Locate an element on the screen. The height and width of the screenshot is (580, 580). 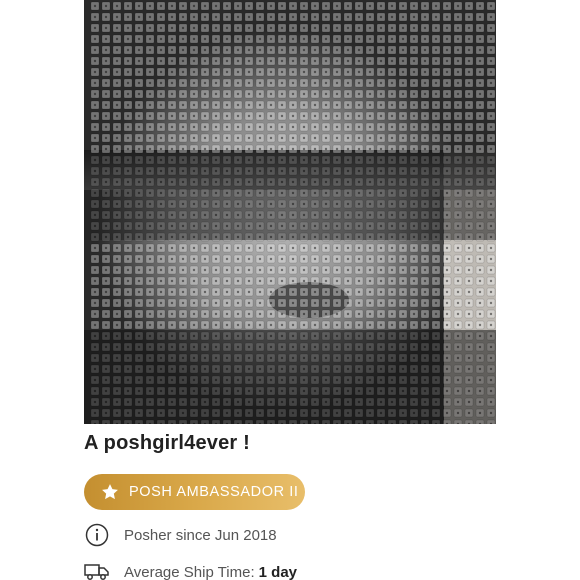
truck-icon is located at coordinates (97, 569).